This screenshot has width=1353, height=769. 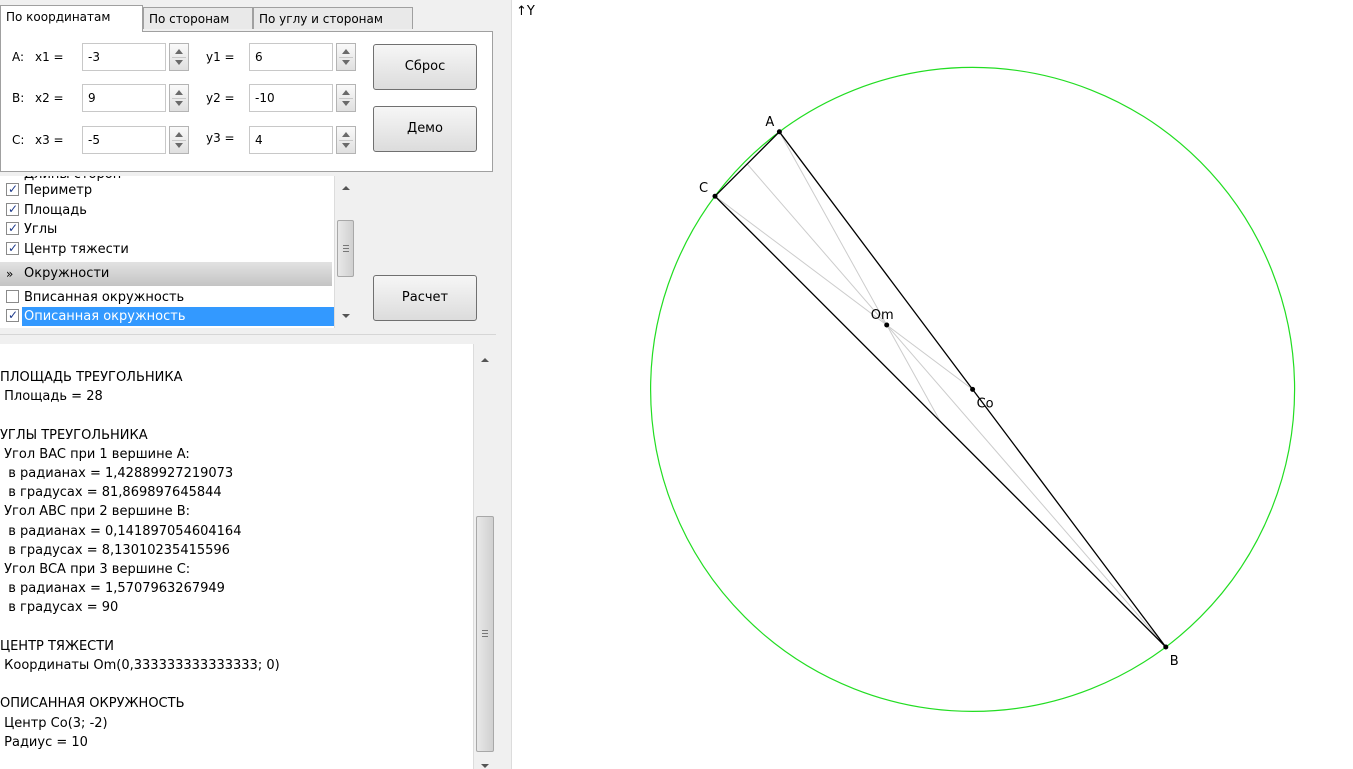 I want to click on checklist-scrollbar, so click(x=345, y=252).